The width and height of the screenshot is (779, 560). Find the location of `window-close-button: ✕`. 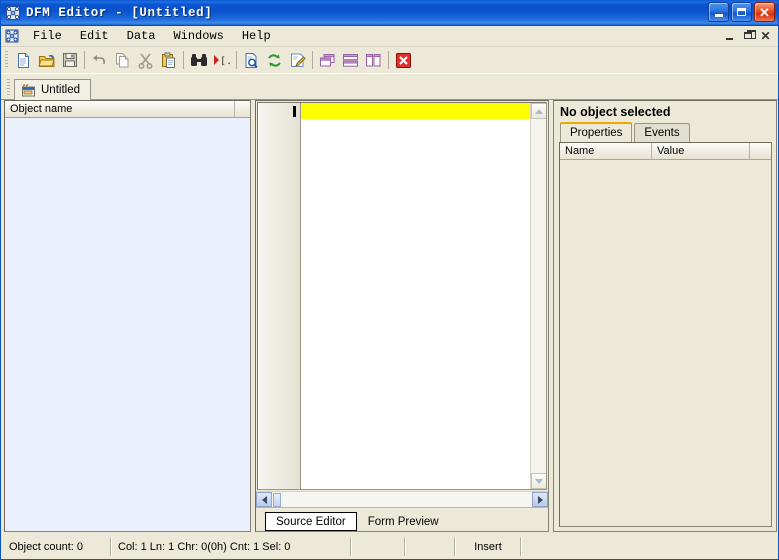

window-close-button: ✕ is located at coordinates (764, 12).